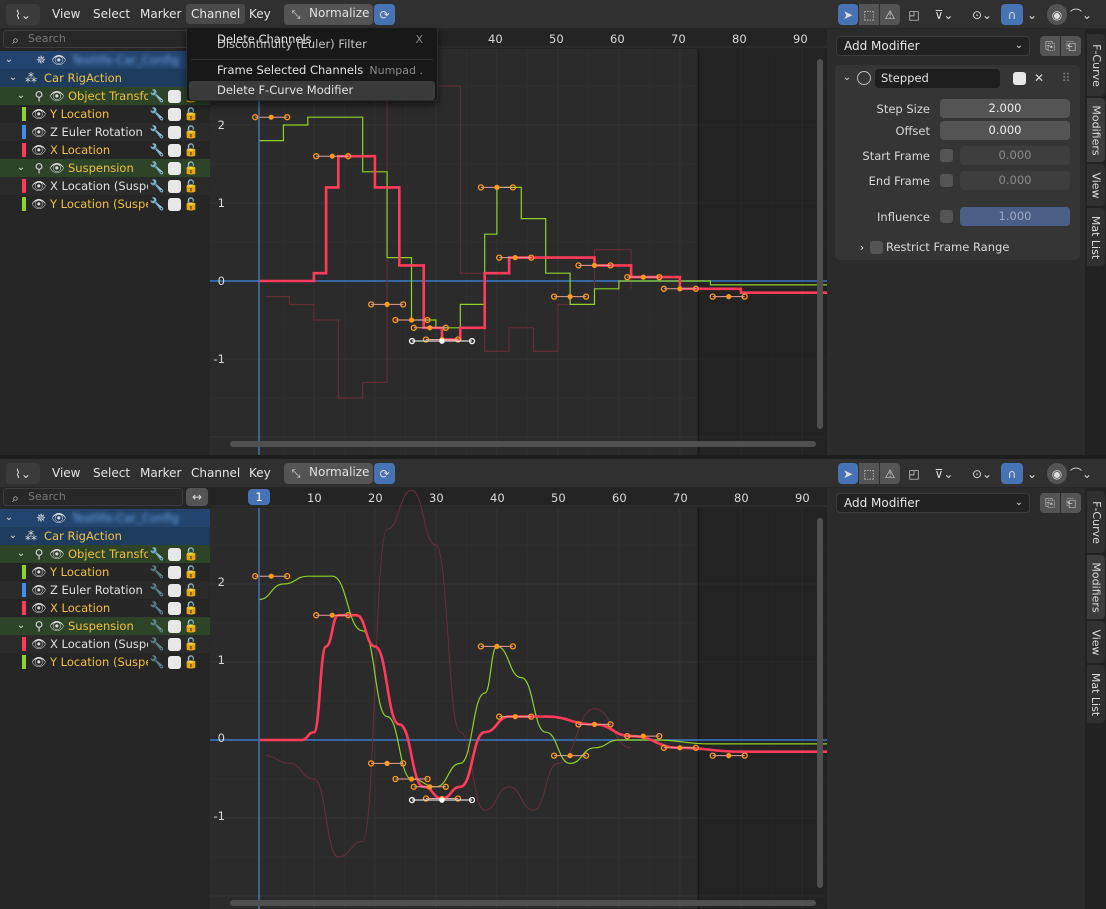 The image size is (1106, 909). Describe the element at coordinates (944, 14) in the screenshot. I see `filter-icon: ⊽⌄` at that location.